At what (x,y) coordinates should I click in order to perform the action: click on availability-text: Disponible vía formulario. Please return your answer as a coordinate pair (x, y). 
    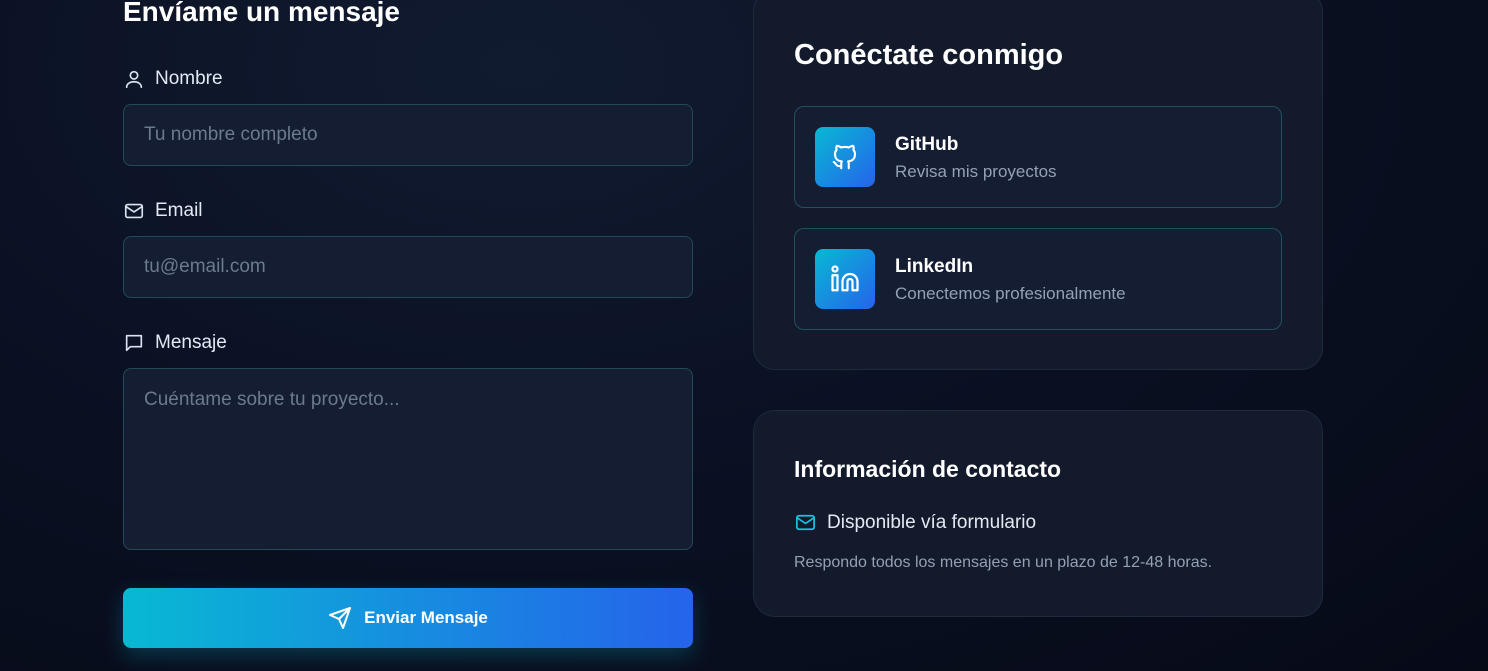
    Looking at the image, I should click on (932, 522).